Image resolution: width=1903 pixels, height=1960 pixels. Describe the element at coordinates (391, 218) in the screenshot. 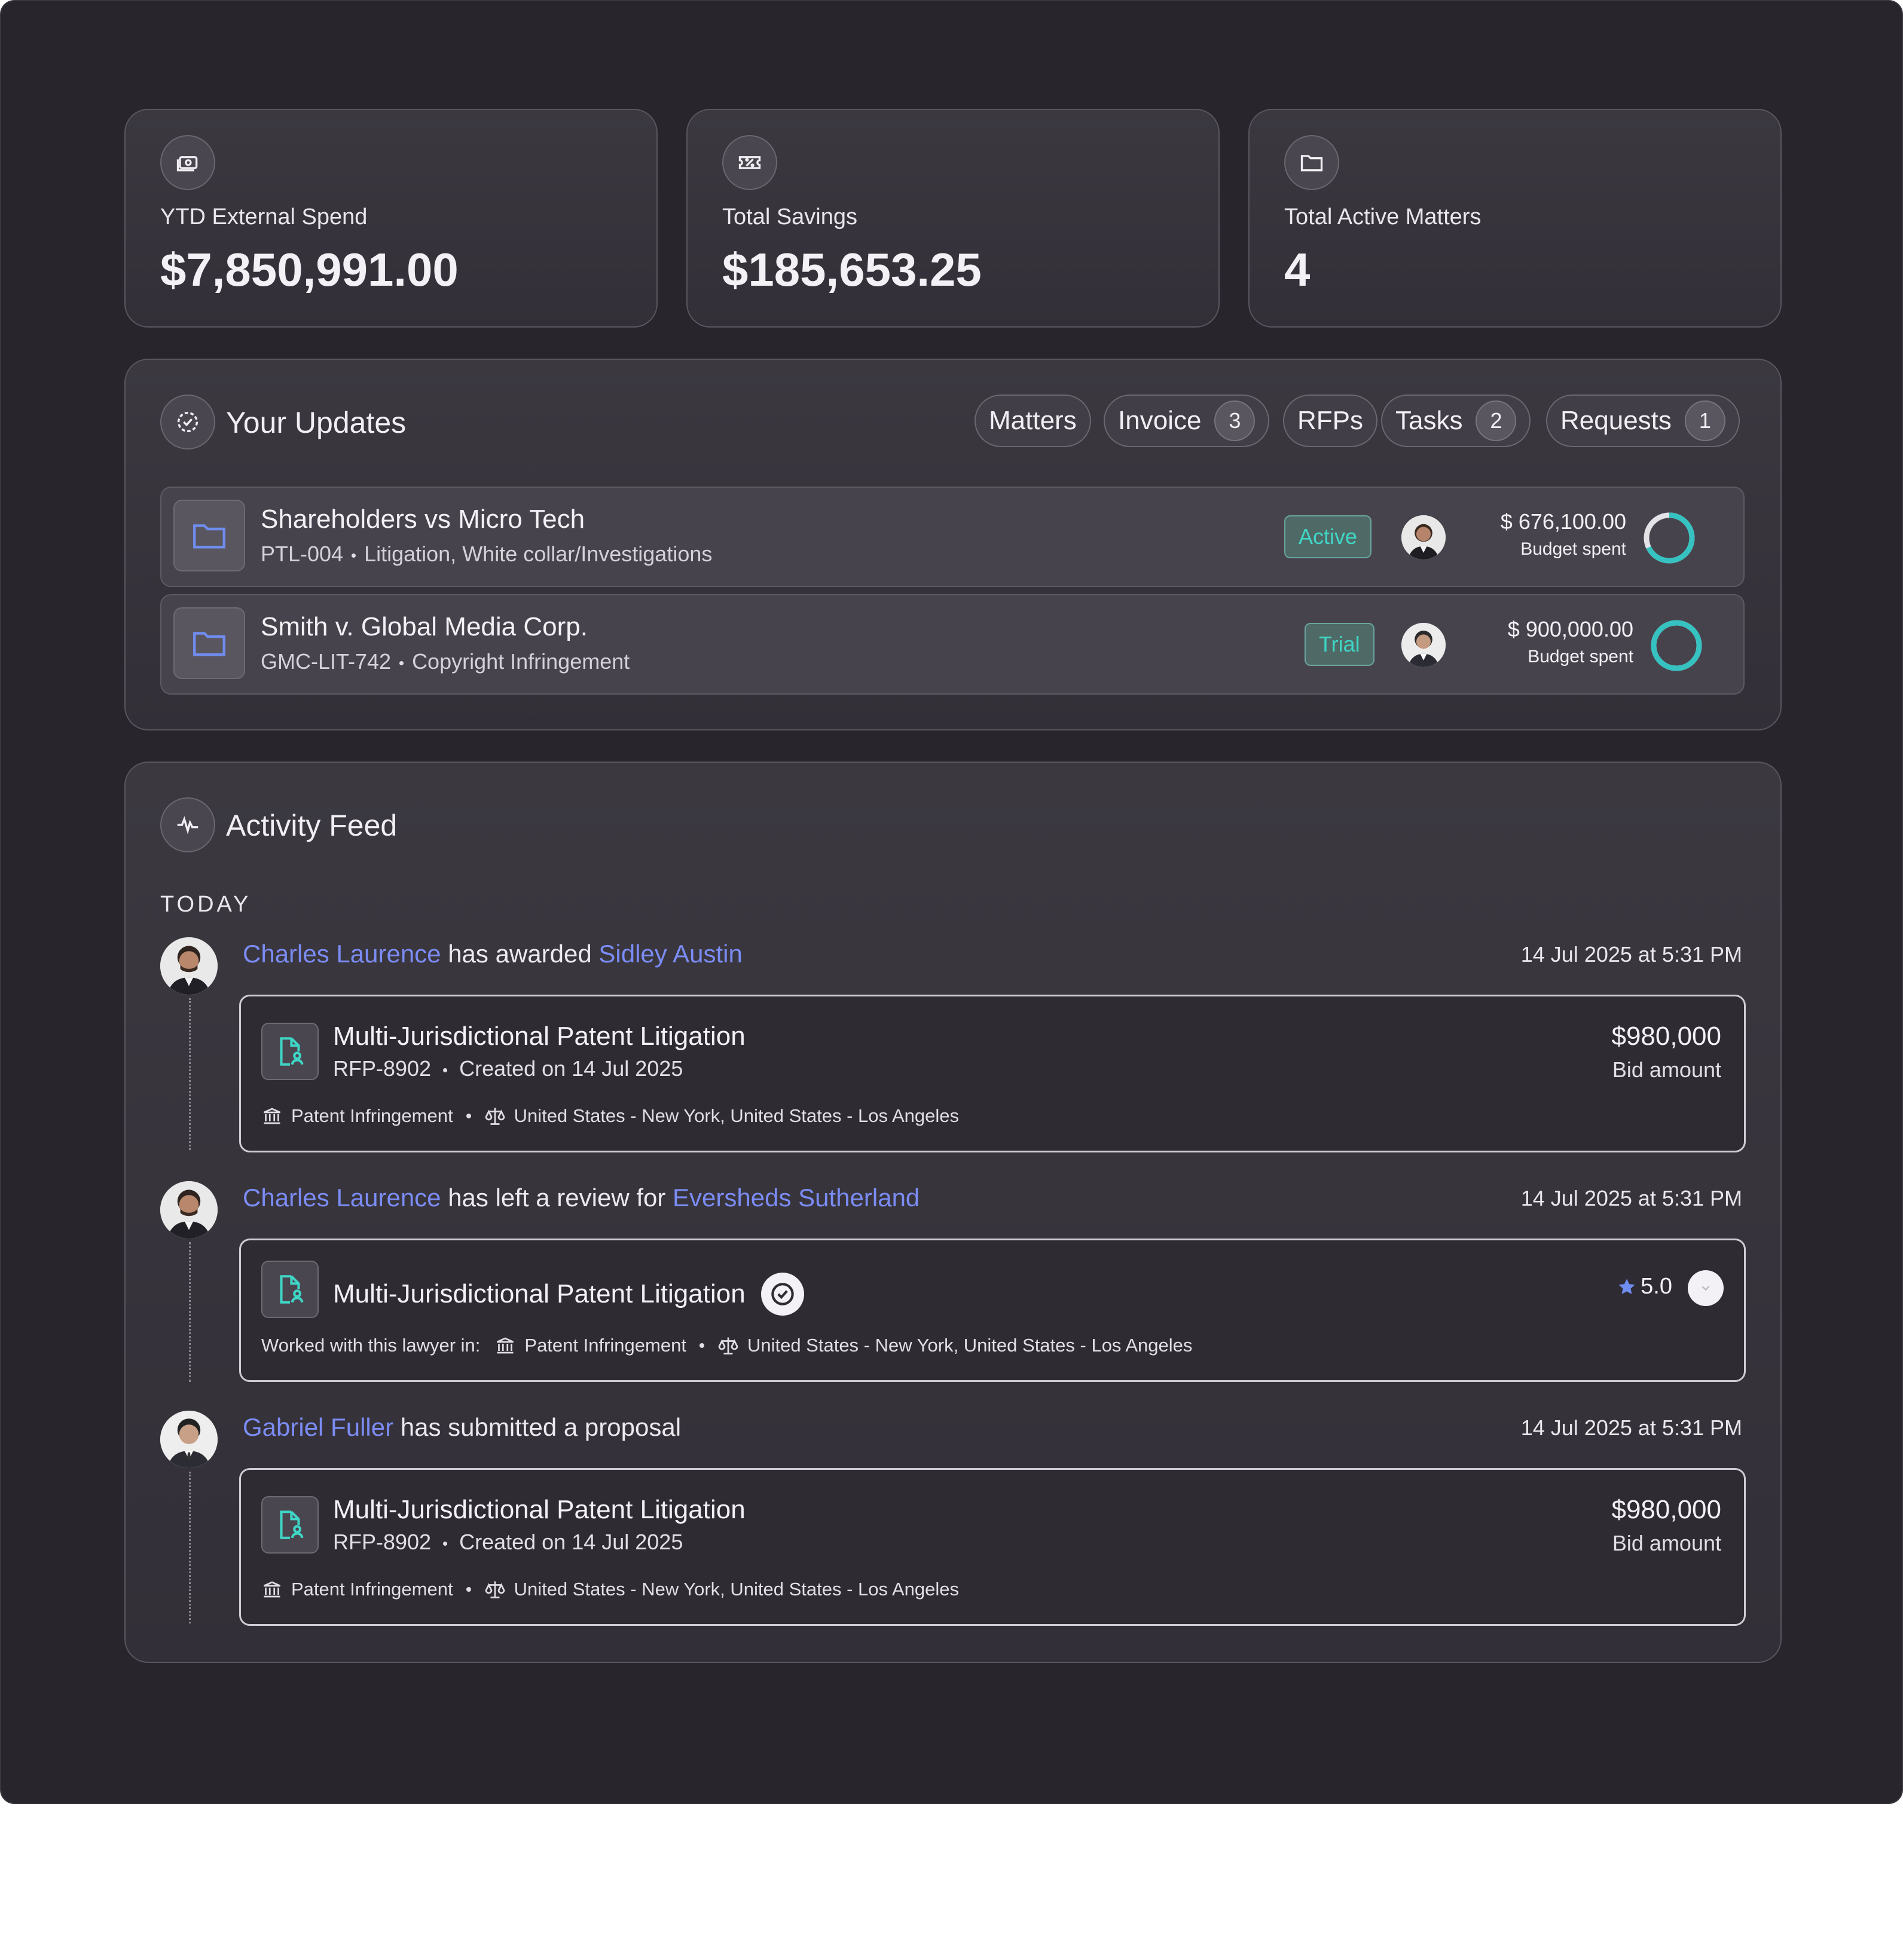

I see `stat-card-ytd-spend: YTD External Spend $7,850,991.00` at that location.